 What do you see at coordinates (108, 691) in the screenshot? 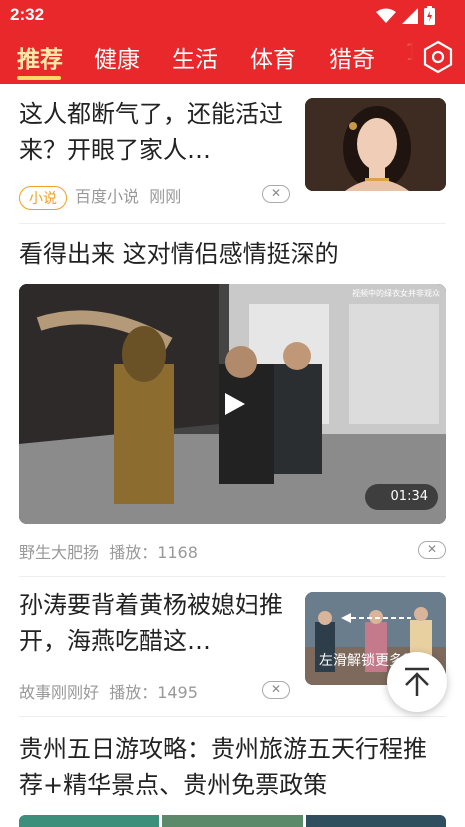
I see `item-meta: 故事刚刚好 播放：1495` at bounding box center [108, 691].